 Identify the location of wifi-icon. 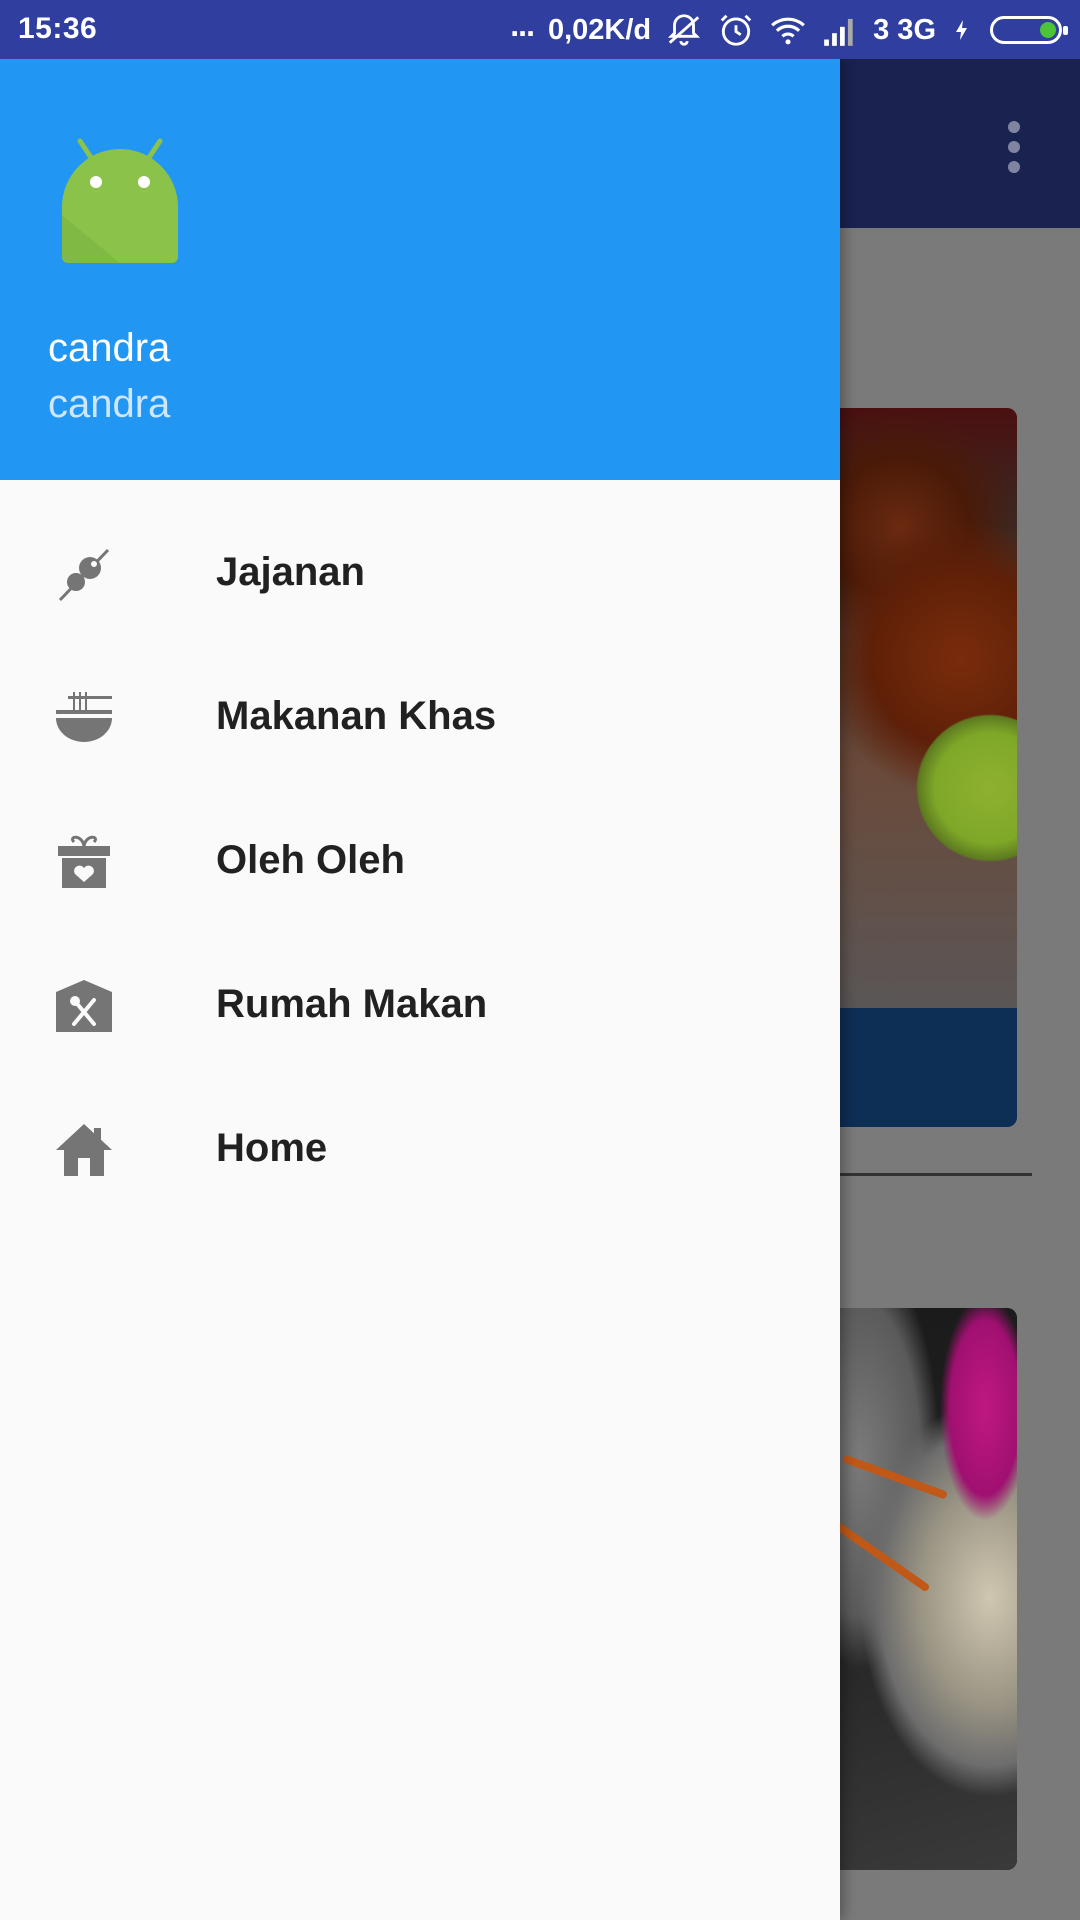
(788, 31).